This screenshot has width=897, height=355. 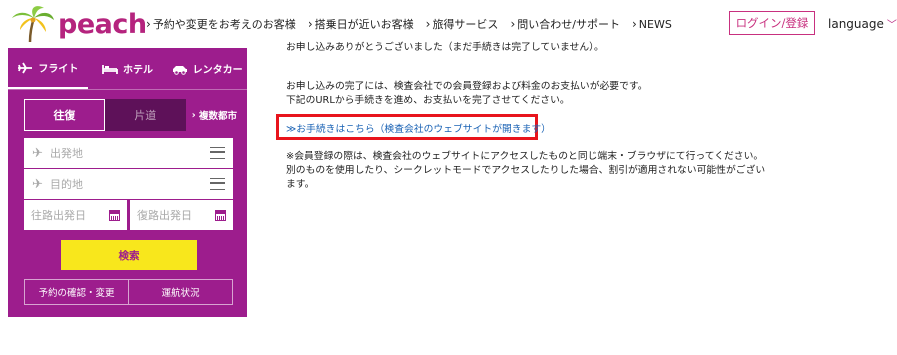 What do you see at coordinates (37, 184) in the screenshot?
I see `landing-icon: ✈` at bounding box center [37, 184].